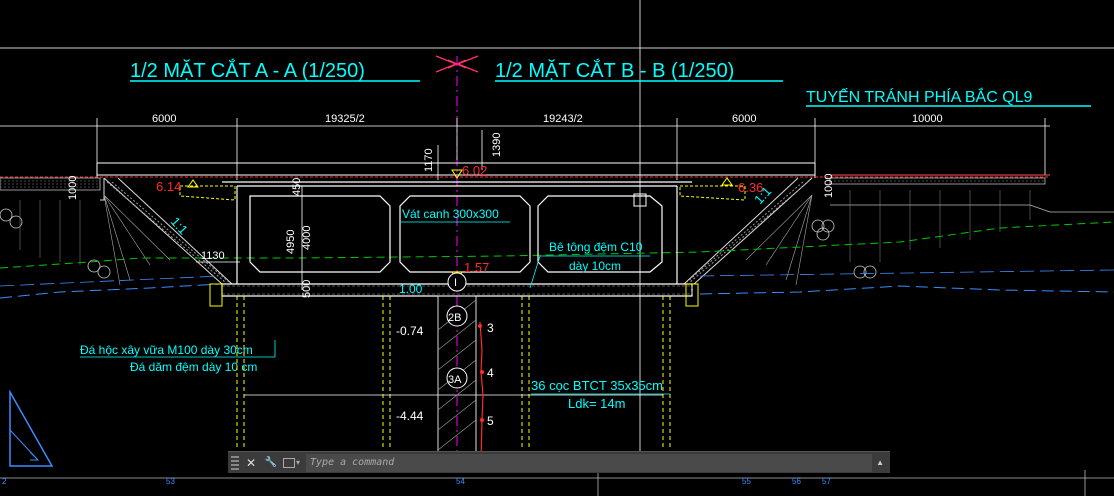 The image size is (1114, 496). I want to click on title-section-b: 1/2 MẶT CẮT B - B (1/250), so click(614, 70).